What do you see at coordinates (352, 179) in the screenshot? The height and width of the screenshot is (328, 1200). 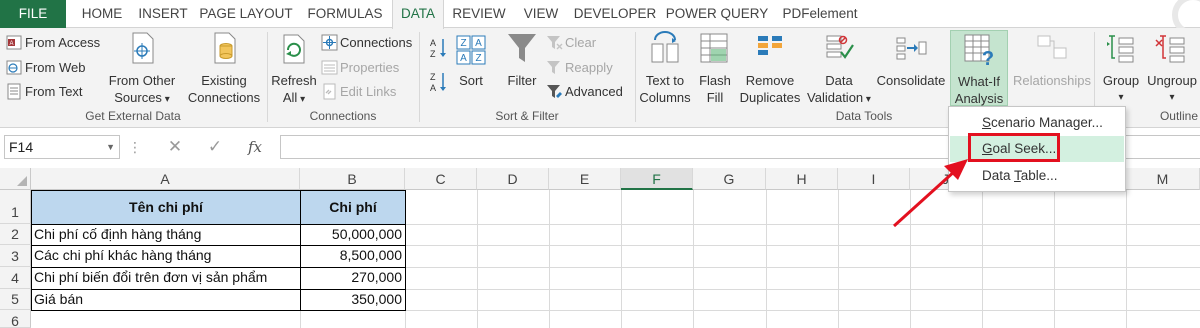 I see `column-header-b: B` at bounding box center [352, 179].